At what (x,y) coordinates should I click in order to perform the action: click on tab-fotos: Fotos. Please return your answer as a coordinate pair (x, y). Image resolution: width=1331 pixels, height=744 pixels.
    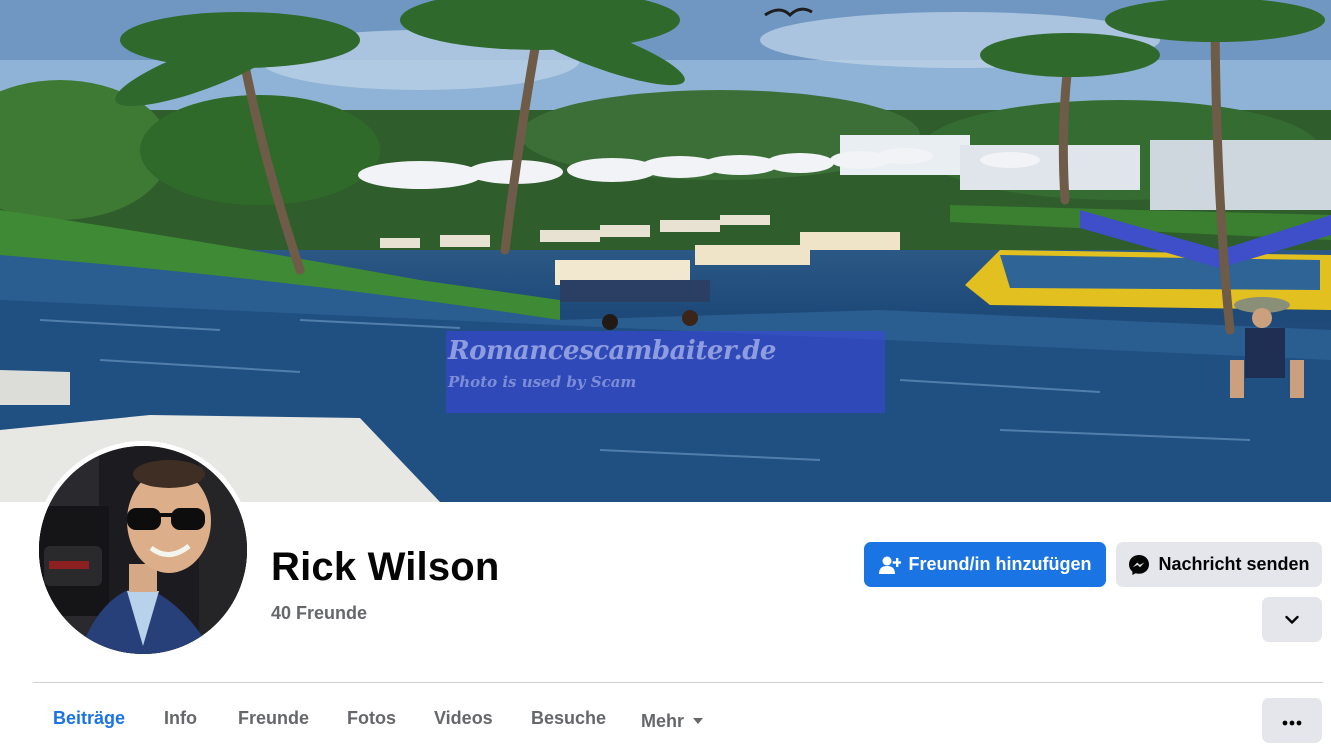
    Looking at the image, I should click on (371, 721).